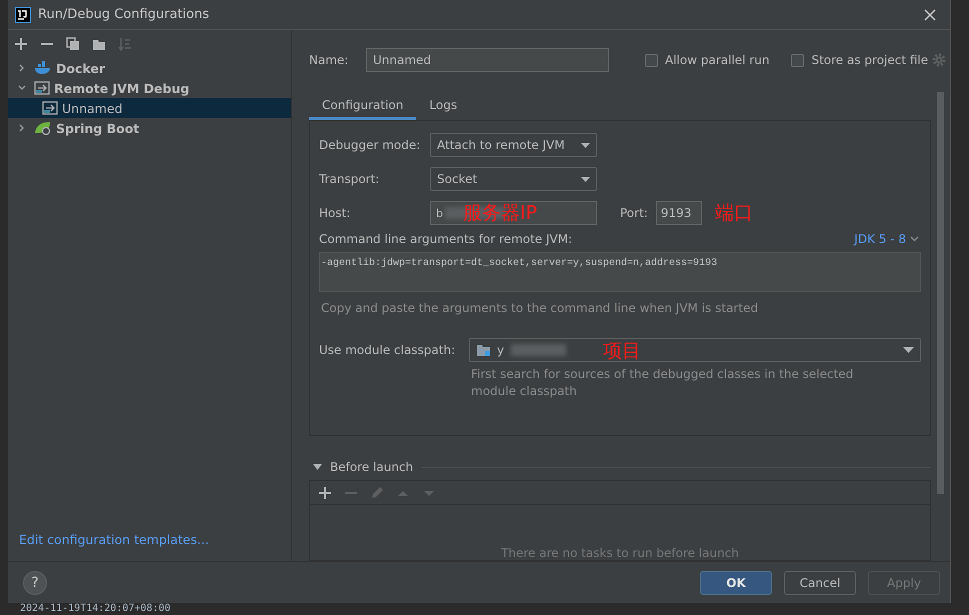 This screenshot has height=615, width=969. What do you see at coordinates (620, 272) in the screenshot?
I see `command-line-text-area: -agentlib:jdwp=transport=dt_socket,server=y,suspend=n,address=9193` at bounding box center [620, 272].